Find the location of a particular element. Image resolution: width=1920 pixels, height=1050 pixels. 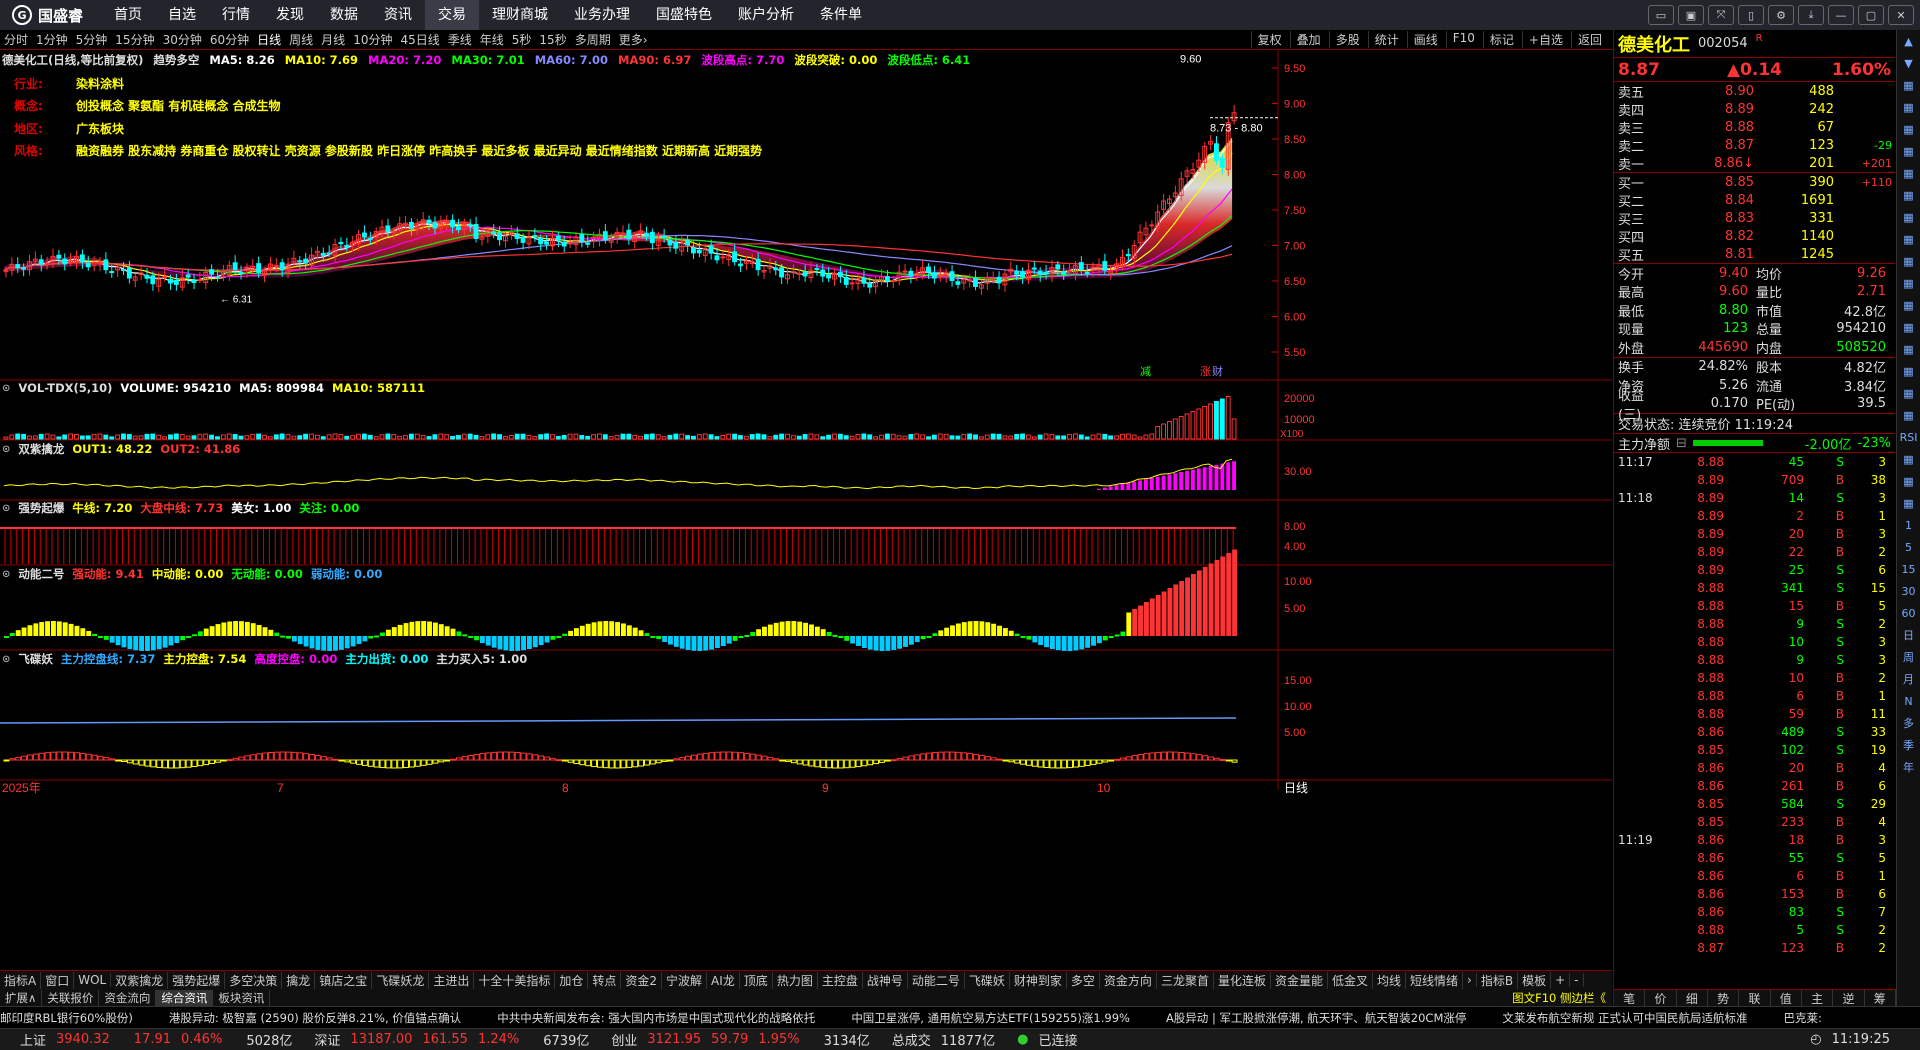

topmenu-item-2: 行情 is located at coordinates (236, 15).